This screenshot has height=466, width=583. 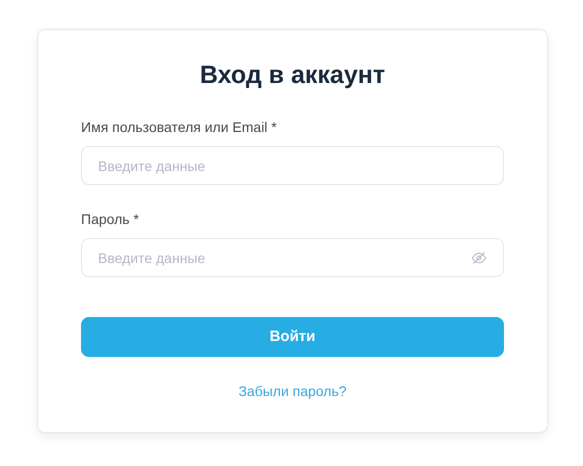 What do you see at coordinates (110, 219) in the screenshot?
I see `field-label: Пароль *` at bounding box center [110, 219].